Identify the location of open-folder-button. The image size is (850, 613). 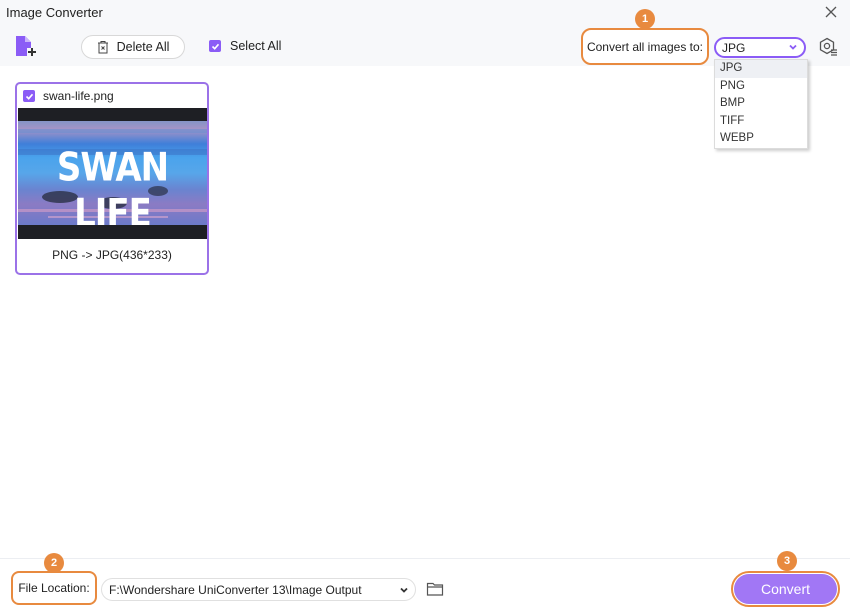
(435, 589).